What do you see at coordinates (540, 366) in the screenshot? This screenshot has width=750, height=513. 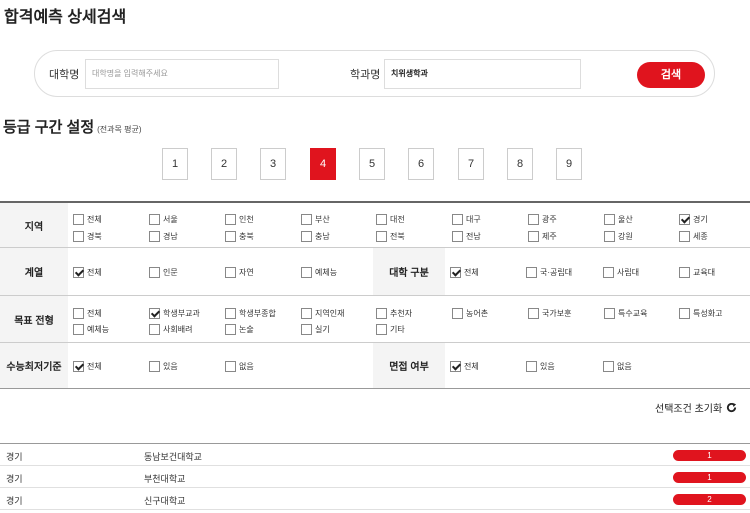 I see `interview-option: 있음` at bounding box center [540, 366].